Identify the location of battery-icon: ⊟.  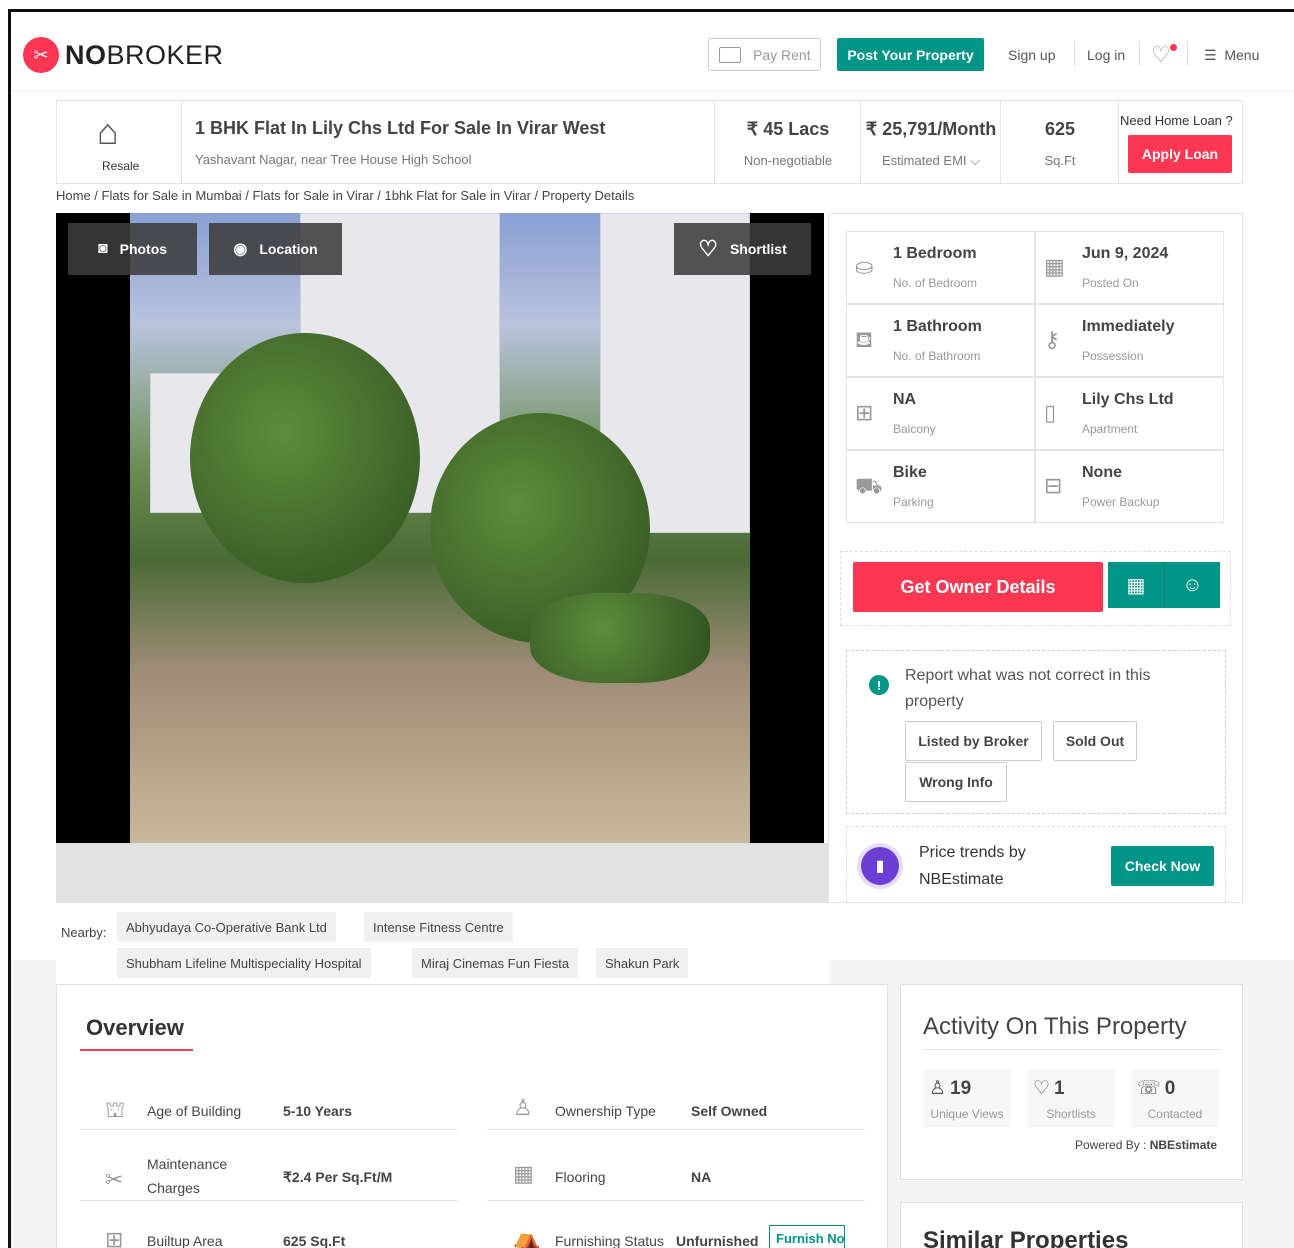
(1053, 485).